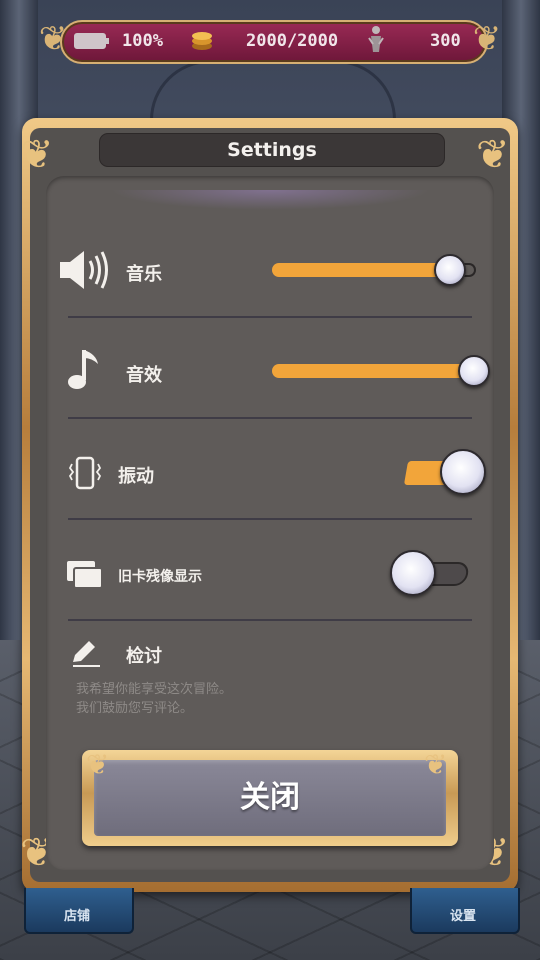 The width and height of the screenshot is (540, 960). Describe the element at coordinates (463, 472) in the screenshot. I see `vibration-toggle-knob` at that location.